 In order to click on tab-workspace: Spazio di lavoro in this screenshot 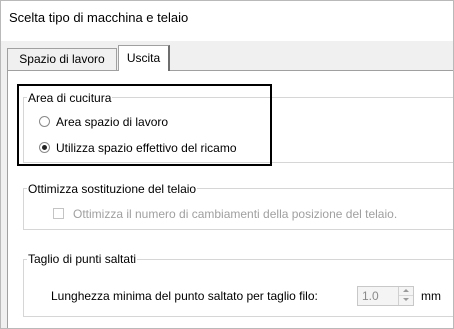, I will do `click(62, 59)`.